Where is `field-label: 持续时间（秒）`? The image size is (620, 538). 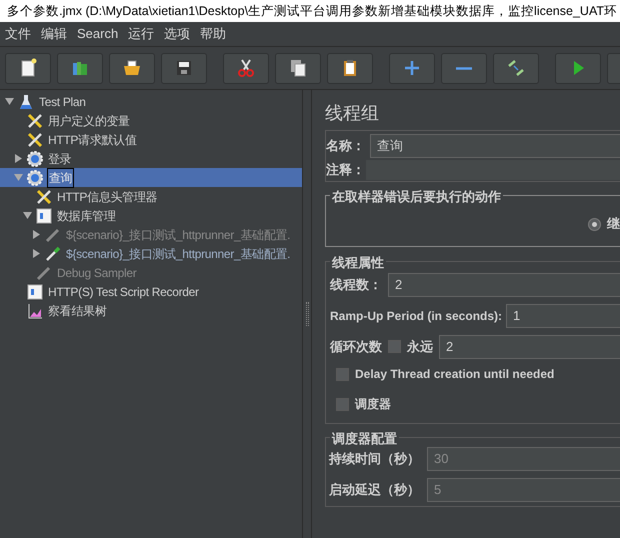 field-label: 持续时间（秒） is located at coordinates (375, 459).